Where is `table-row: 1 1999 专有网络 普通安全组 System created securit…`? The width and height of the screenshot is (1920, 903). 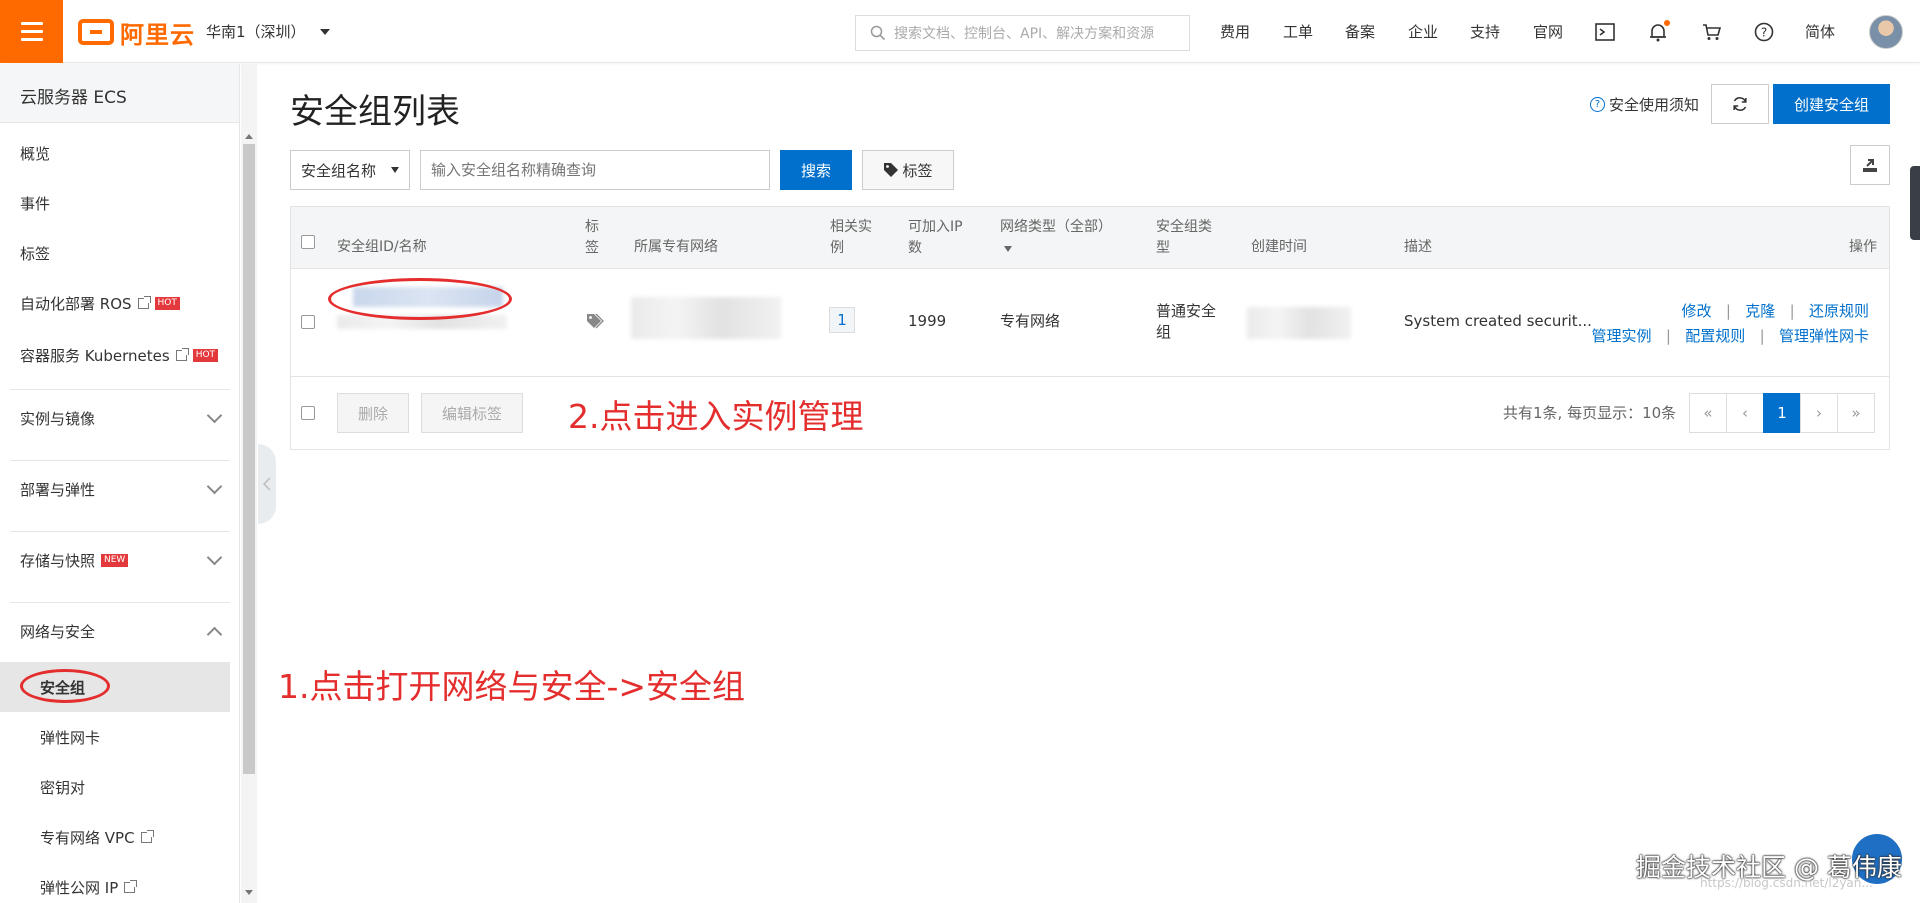 table-row: 1 1999 专有网络 普通安全组 System created securit… is located at coordinates (1090, 323).